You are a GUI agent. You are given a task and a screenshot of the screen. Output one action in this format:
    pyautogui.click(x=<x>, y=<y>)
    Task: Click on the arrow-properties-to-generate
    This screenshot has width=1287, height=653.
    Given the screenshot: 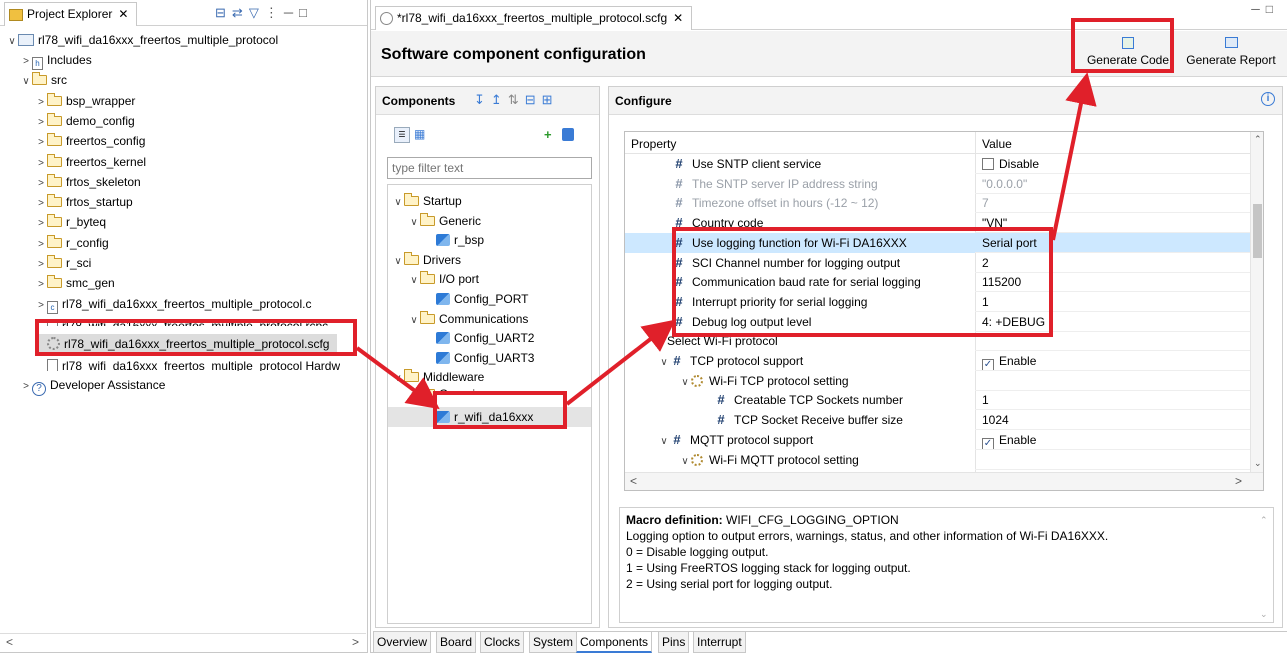 What is the action you would take?
    pyautogui.click(x=1074, y=156)
    